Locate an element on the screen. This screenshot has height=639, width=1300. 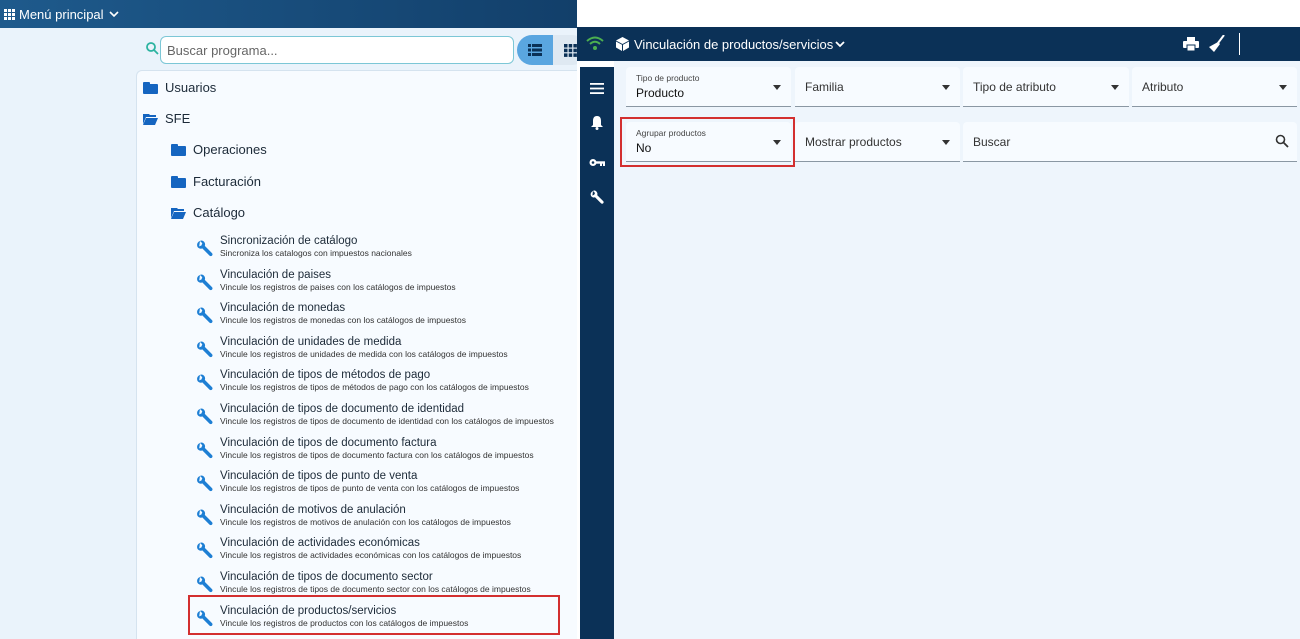
list-icon is located at coordinates (535, 50).